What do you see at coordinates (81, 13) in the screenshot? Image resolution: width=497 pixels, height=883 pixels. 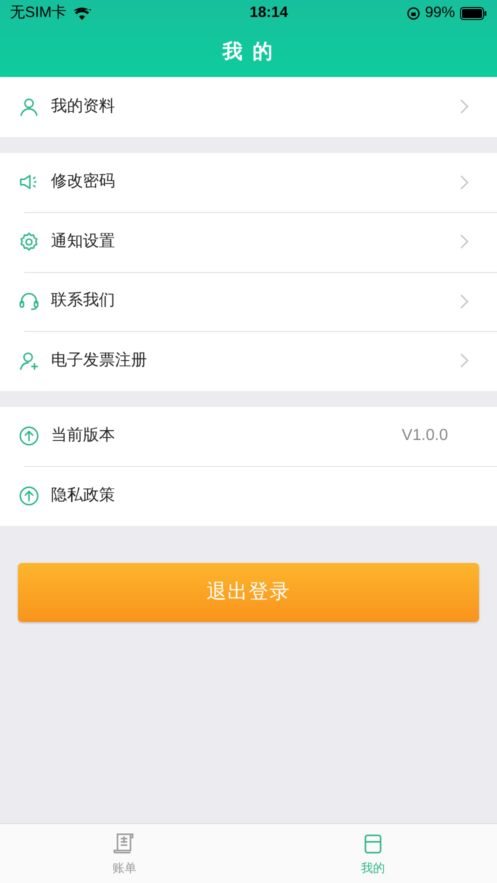 I see `wifi-icon` at bounding box center [81, 13].